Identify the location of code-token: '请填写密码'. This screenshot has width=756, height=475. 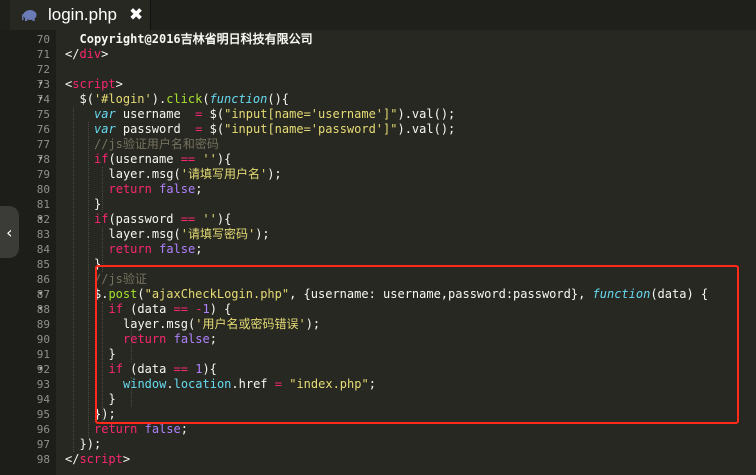
(218, 234).